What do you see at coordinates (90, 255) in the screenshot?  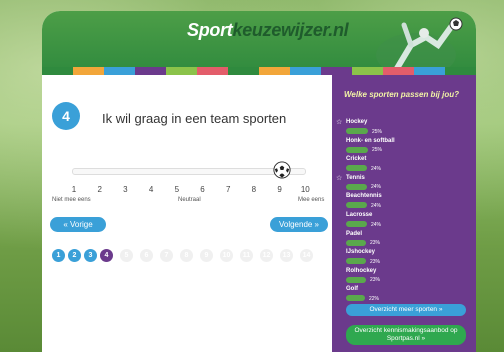 I see `progress-dot-3: 3` at bounding box center [90, 255].